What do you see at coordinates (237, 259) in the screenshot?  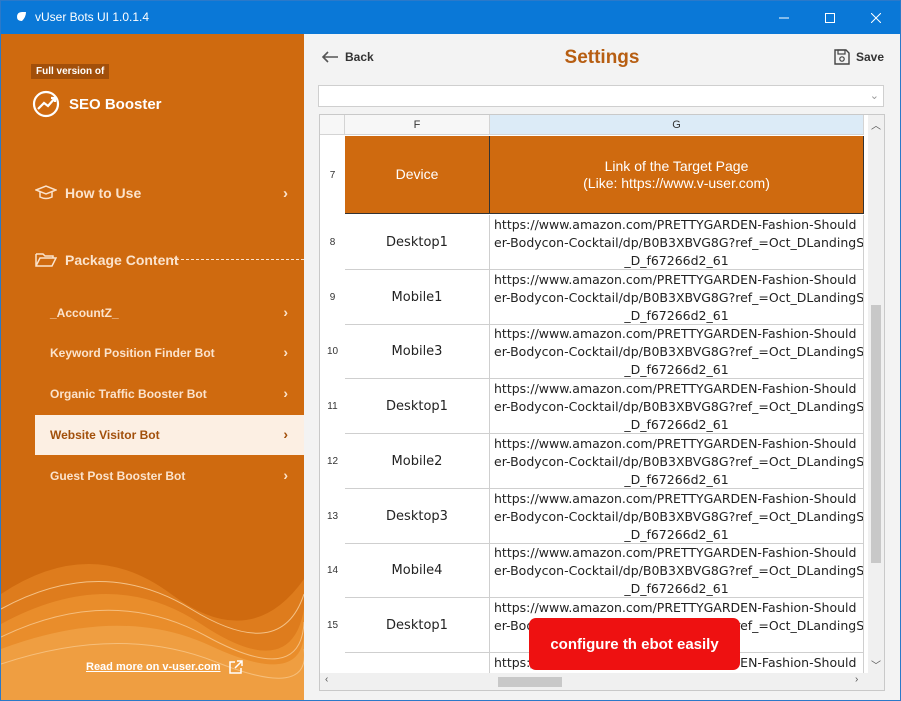 I see `package-divider` at bounding box center [237, 259].